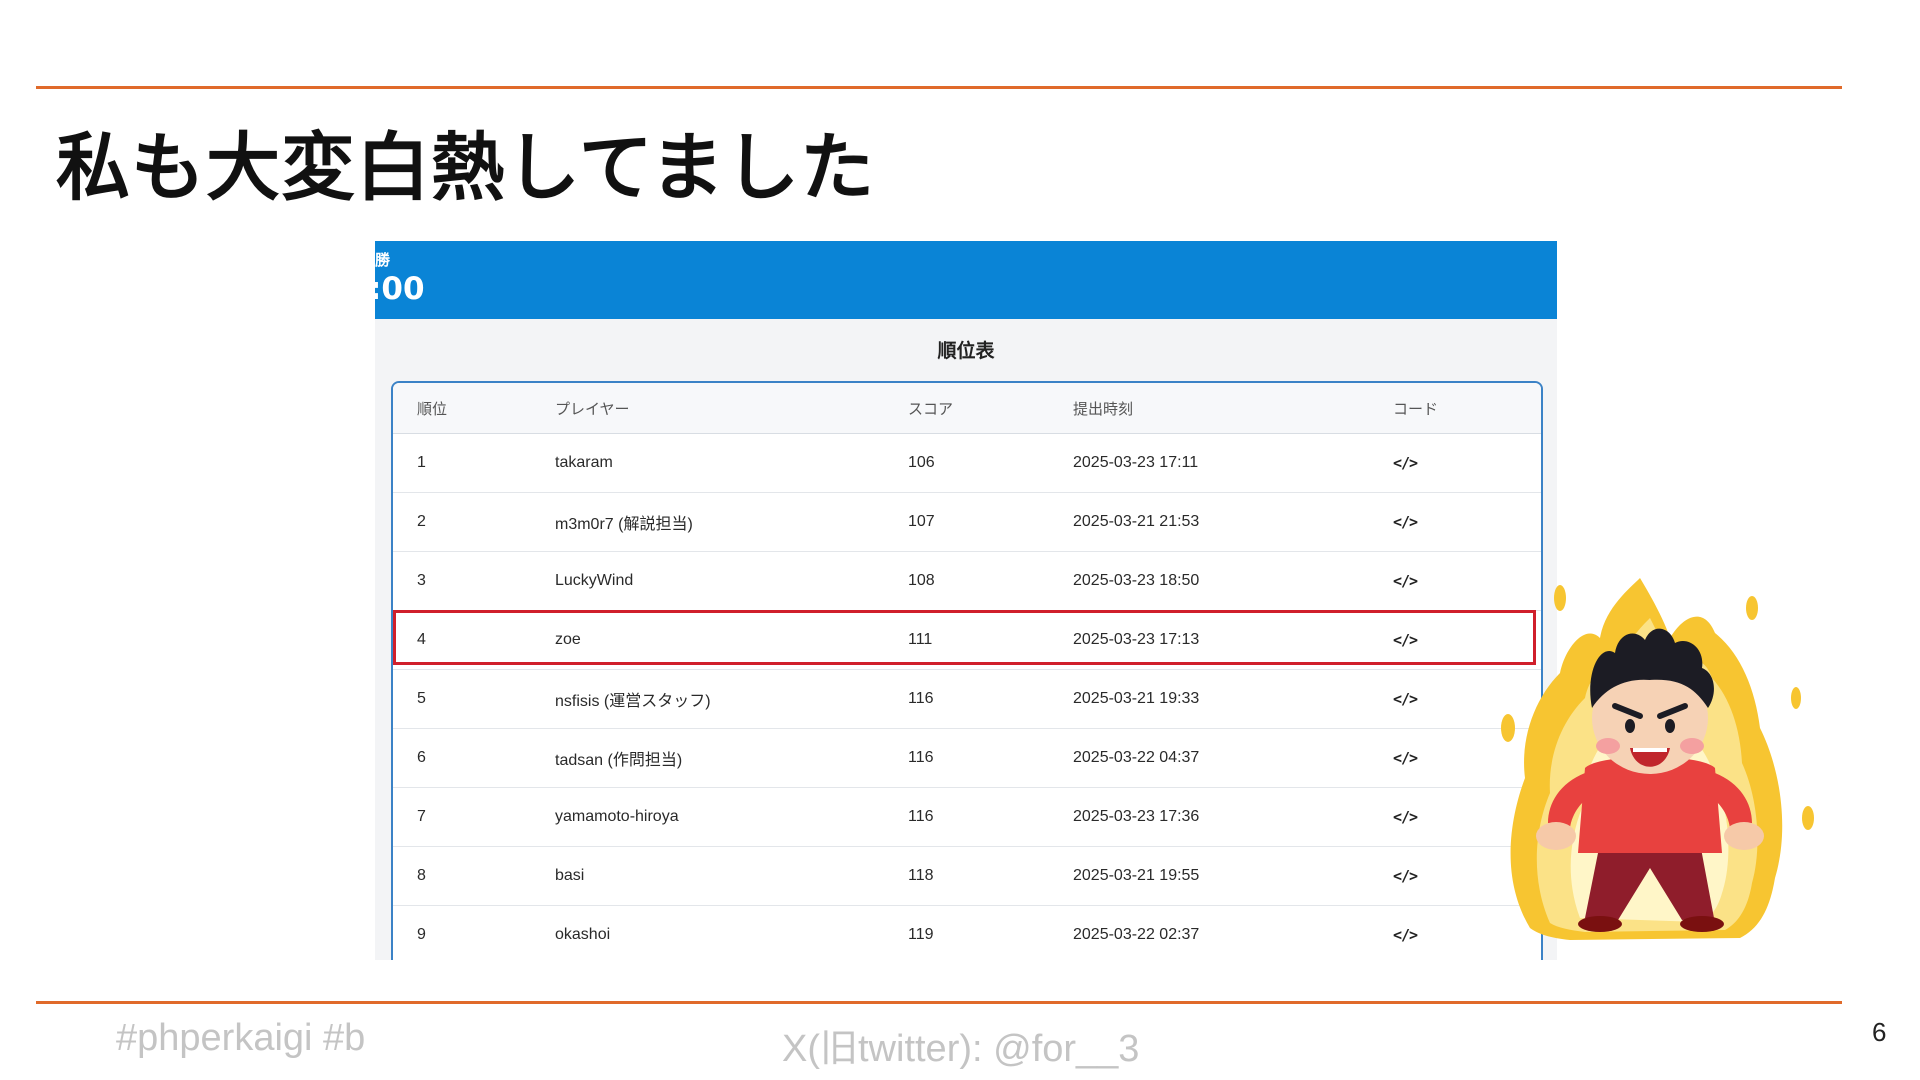  I want to click on player-cell: LuckyWind, so click(594, 580).